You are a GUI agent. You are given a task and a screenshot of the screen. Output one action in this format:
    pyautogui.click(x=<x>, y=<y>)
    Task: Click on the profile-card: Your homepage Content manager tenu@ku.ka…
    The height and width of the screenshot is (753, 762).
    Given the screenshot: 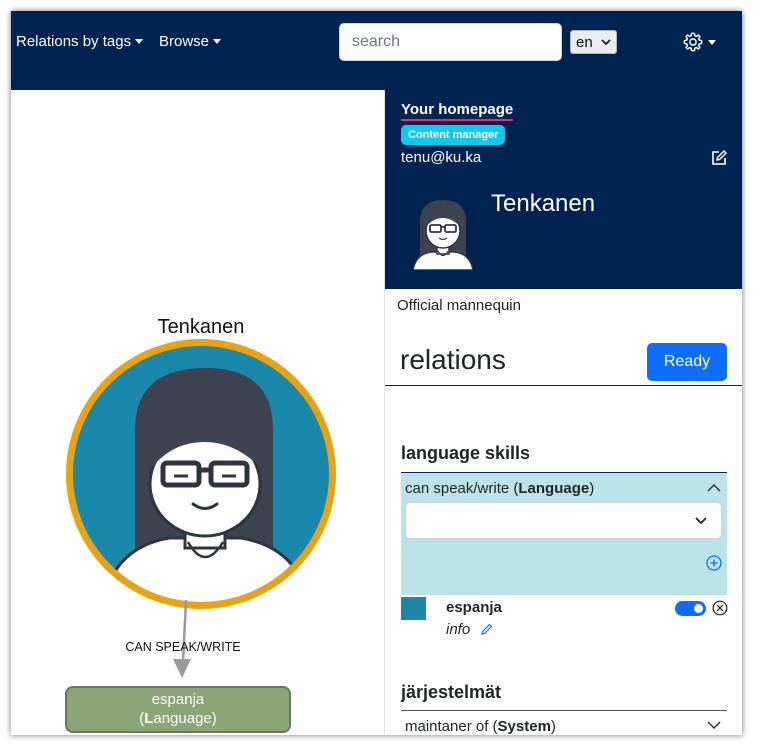 What is the action you would take?
    pyautogui.click(x=563, y=189)
    